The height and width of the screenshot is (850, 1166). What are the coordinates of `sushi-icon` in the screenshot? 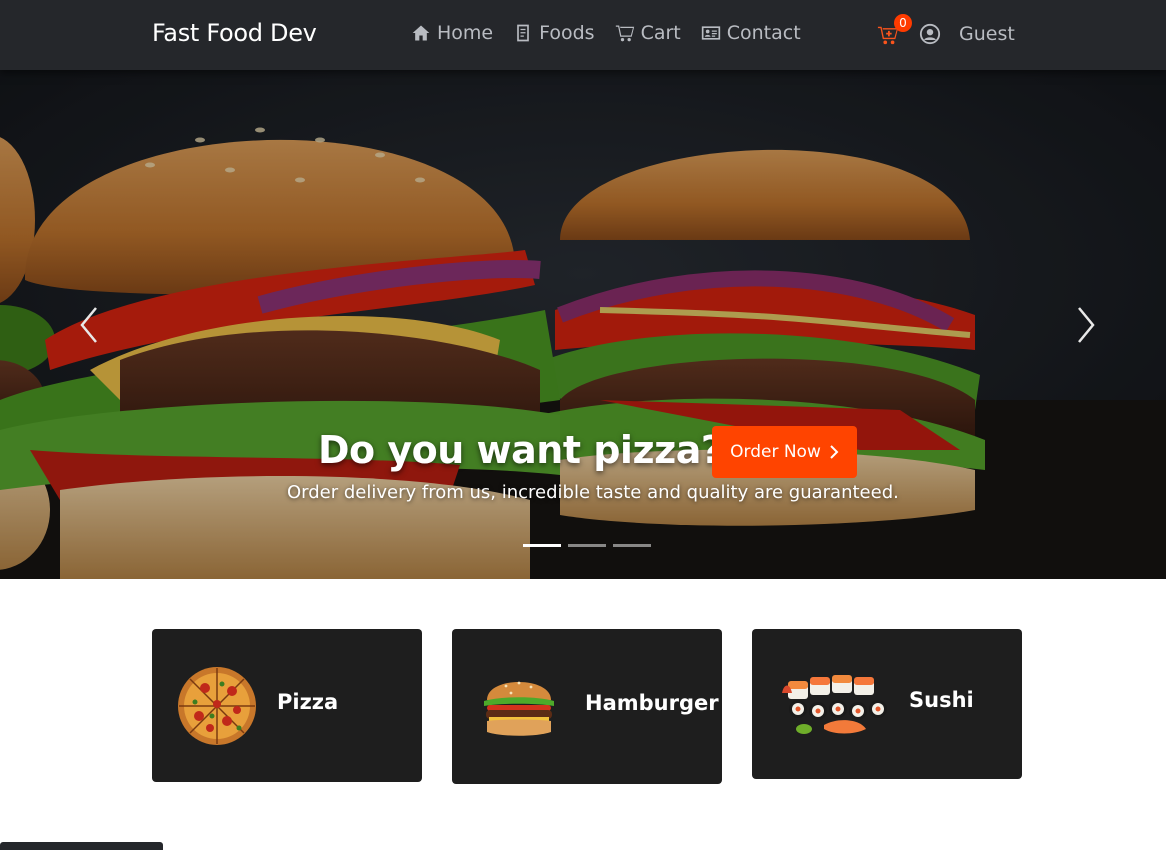 It's located at (834, 704).